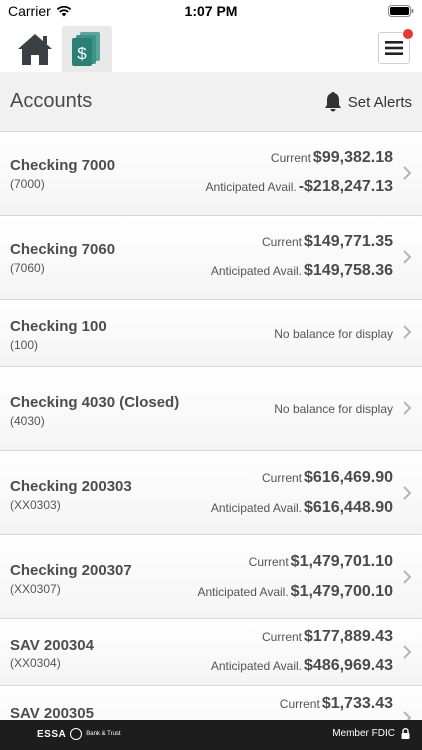  Describe the element at coordinates (348, 477) in the screenshot. I see `current-value: $616,469.90` at that location.